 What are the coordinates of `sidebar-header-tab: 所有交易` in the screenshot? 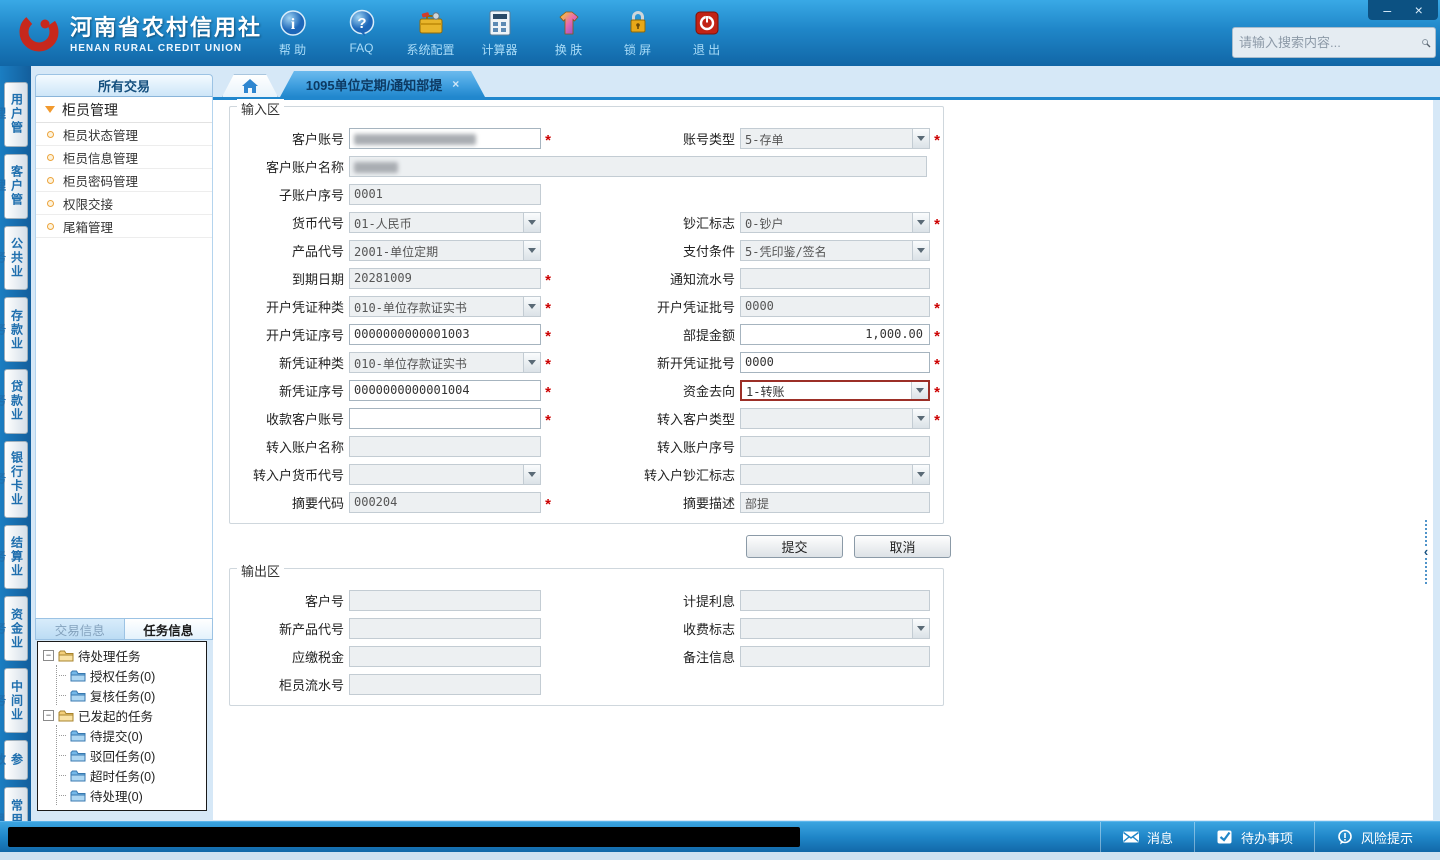 It's located at (124, 85).